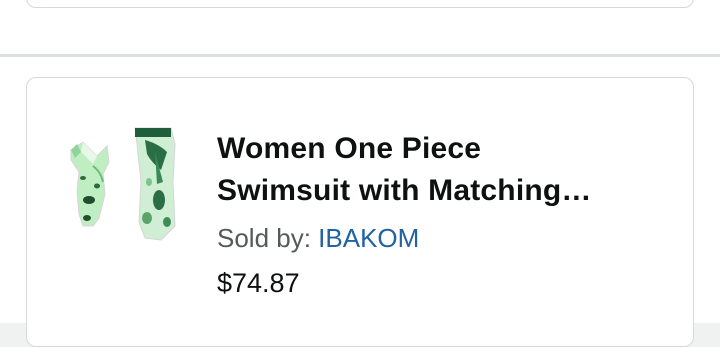 The image size is (720, 347). I want to click on sold-by: Sold by: IBAKOM, so click(318, 238).